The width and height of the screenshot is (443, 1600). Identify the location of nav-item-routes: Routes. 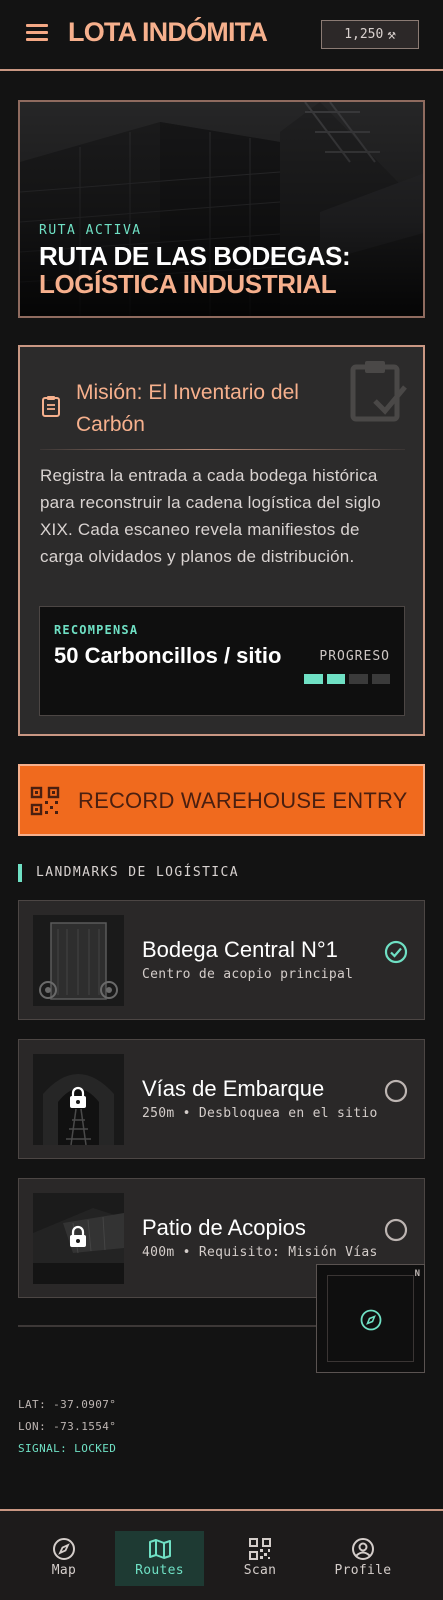
(159, 1558).